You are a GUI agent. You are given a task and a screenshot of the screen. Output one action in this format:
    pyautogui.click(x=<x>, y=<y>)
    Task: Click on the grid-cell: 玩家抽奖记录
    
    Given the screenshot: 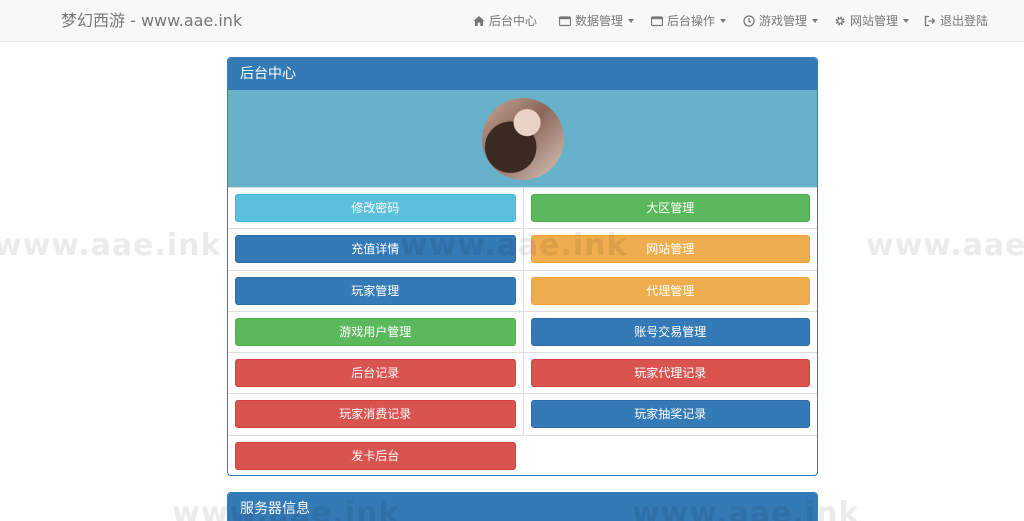 What is the action you would take?
    pyautogui.click(x=670, y=414)
    